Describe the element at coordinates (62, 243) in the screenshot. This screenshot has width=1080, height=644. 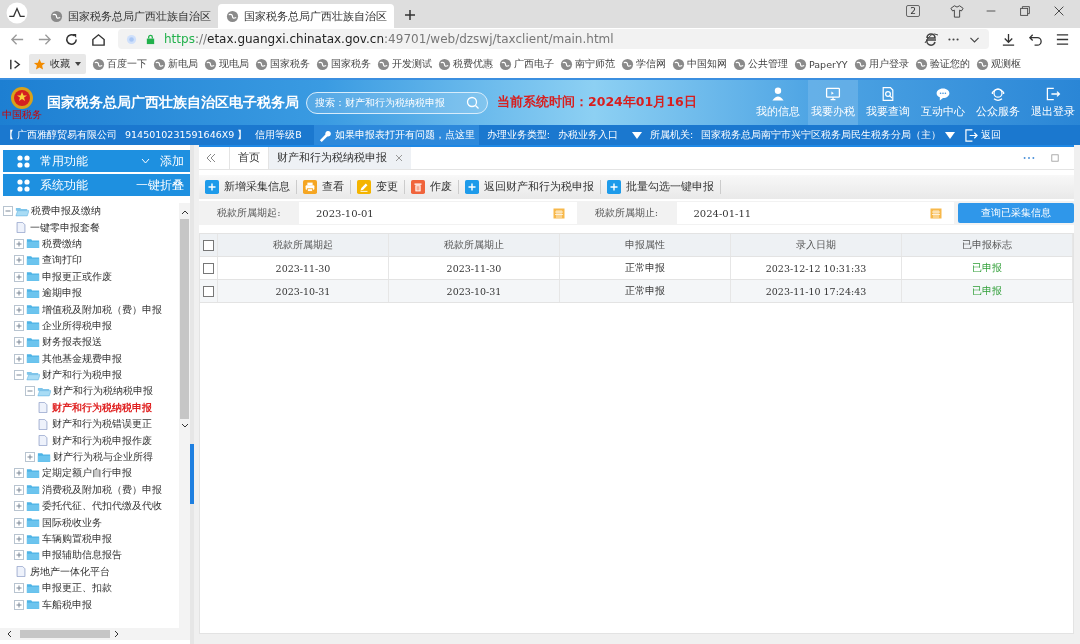
I see `tree-item: 税费缴纳` at that location.